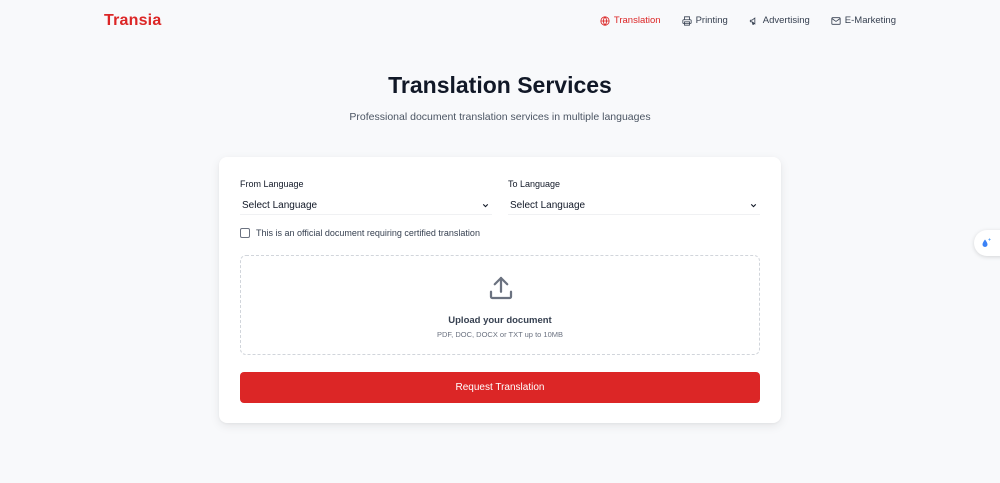 Image resolution: width=1000 pixels, height=483 pixels. What do you see at coordinates (272, 184) in the screenshot?
I see `from-language-label: From Language` at bounding box center [272, 184].